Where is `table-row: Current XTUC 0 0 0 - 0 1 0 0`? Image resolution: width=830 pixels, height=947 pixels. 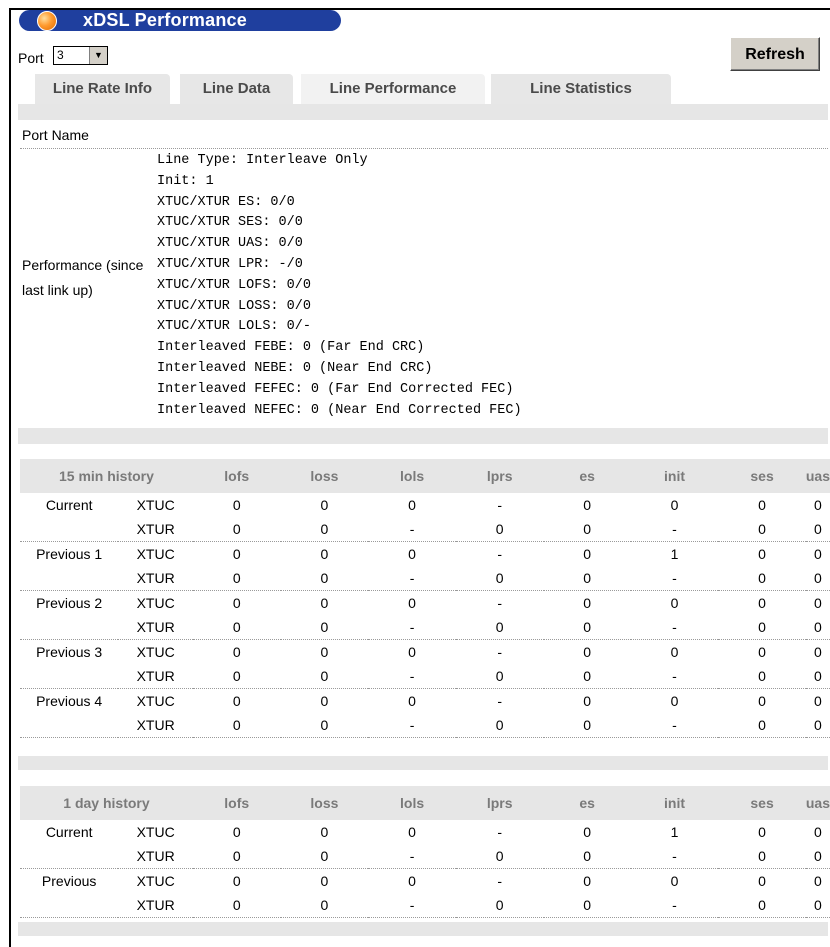 table-row: Current XTUC 0 0 0 - 0 1 0 0 is located at coordinates (425, 832).